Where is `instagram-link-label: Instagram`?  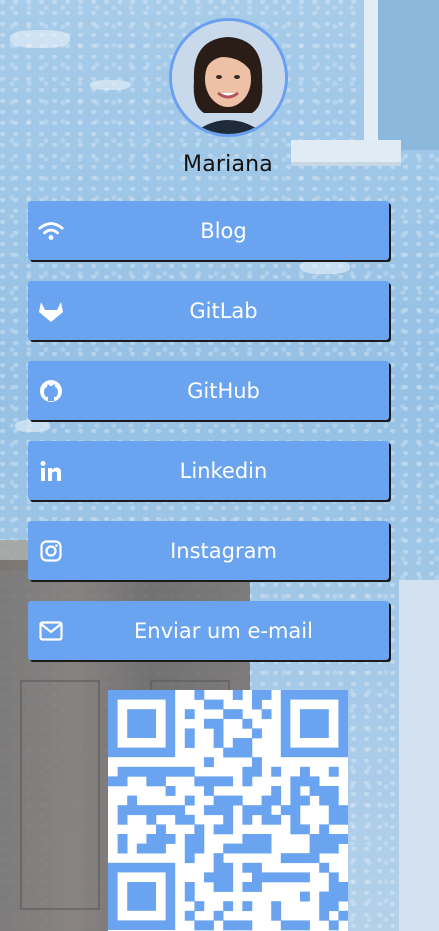
instagram-link-label: Instagram is located at coordinates (223, 550).